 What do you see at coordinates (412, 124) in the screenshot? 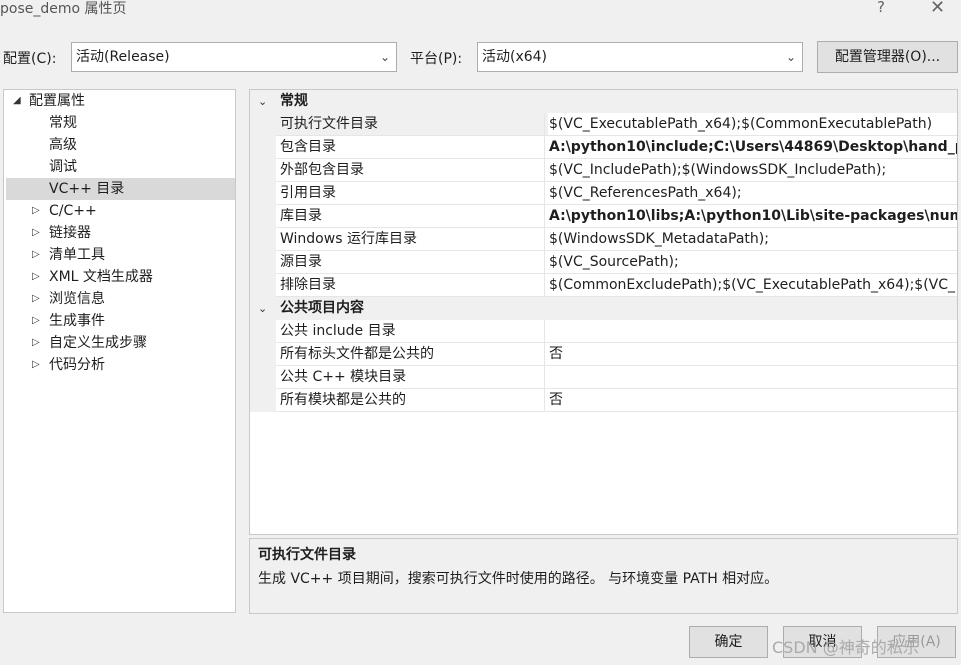
I see `property-name: 可执行文件目录` at bounding box center [412, 124].